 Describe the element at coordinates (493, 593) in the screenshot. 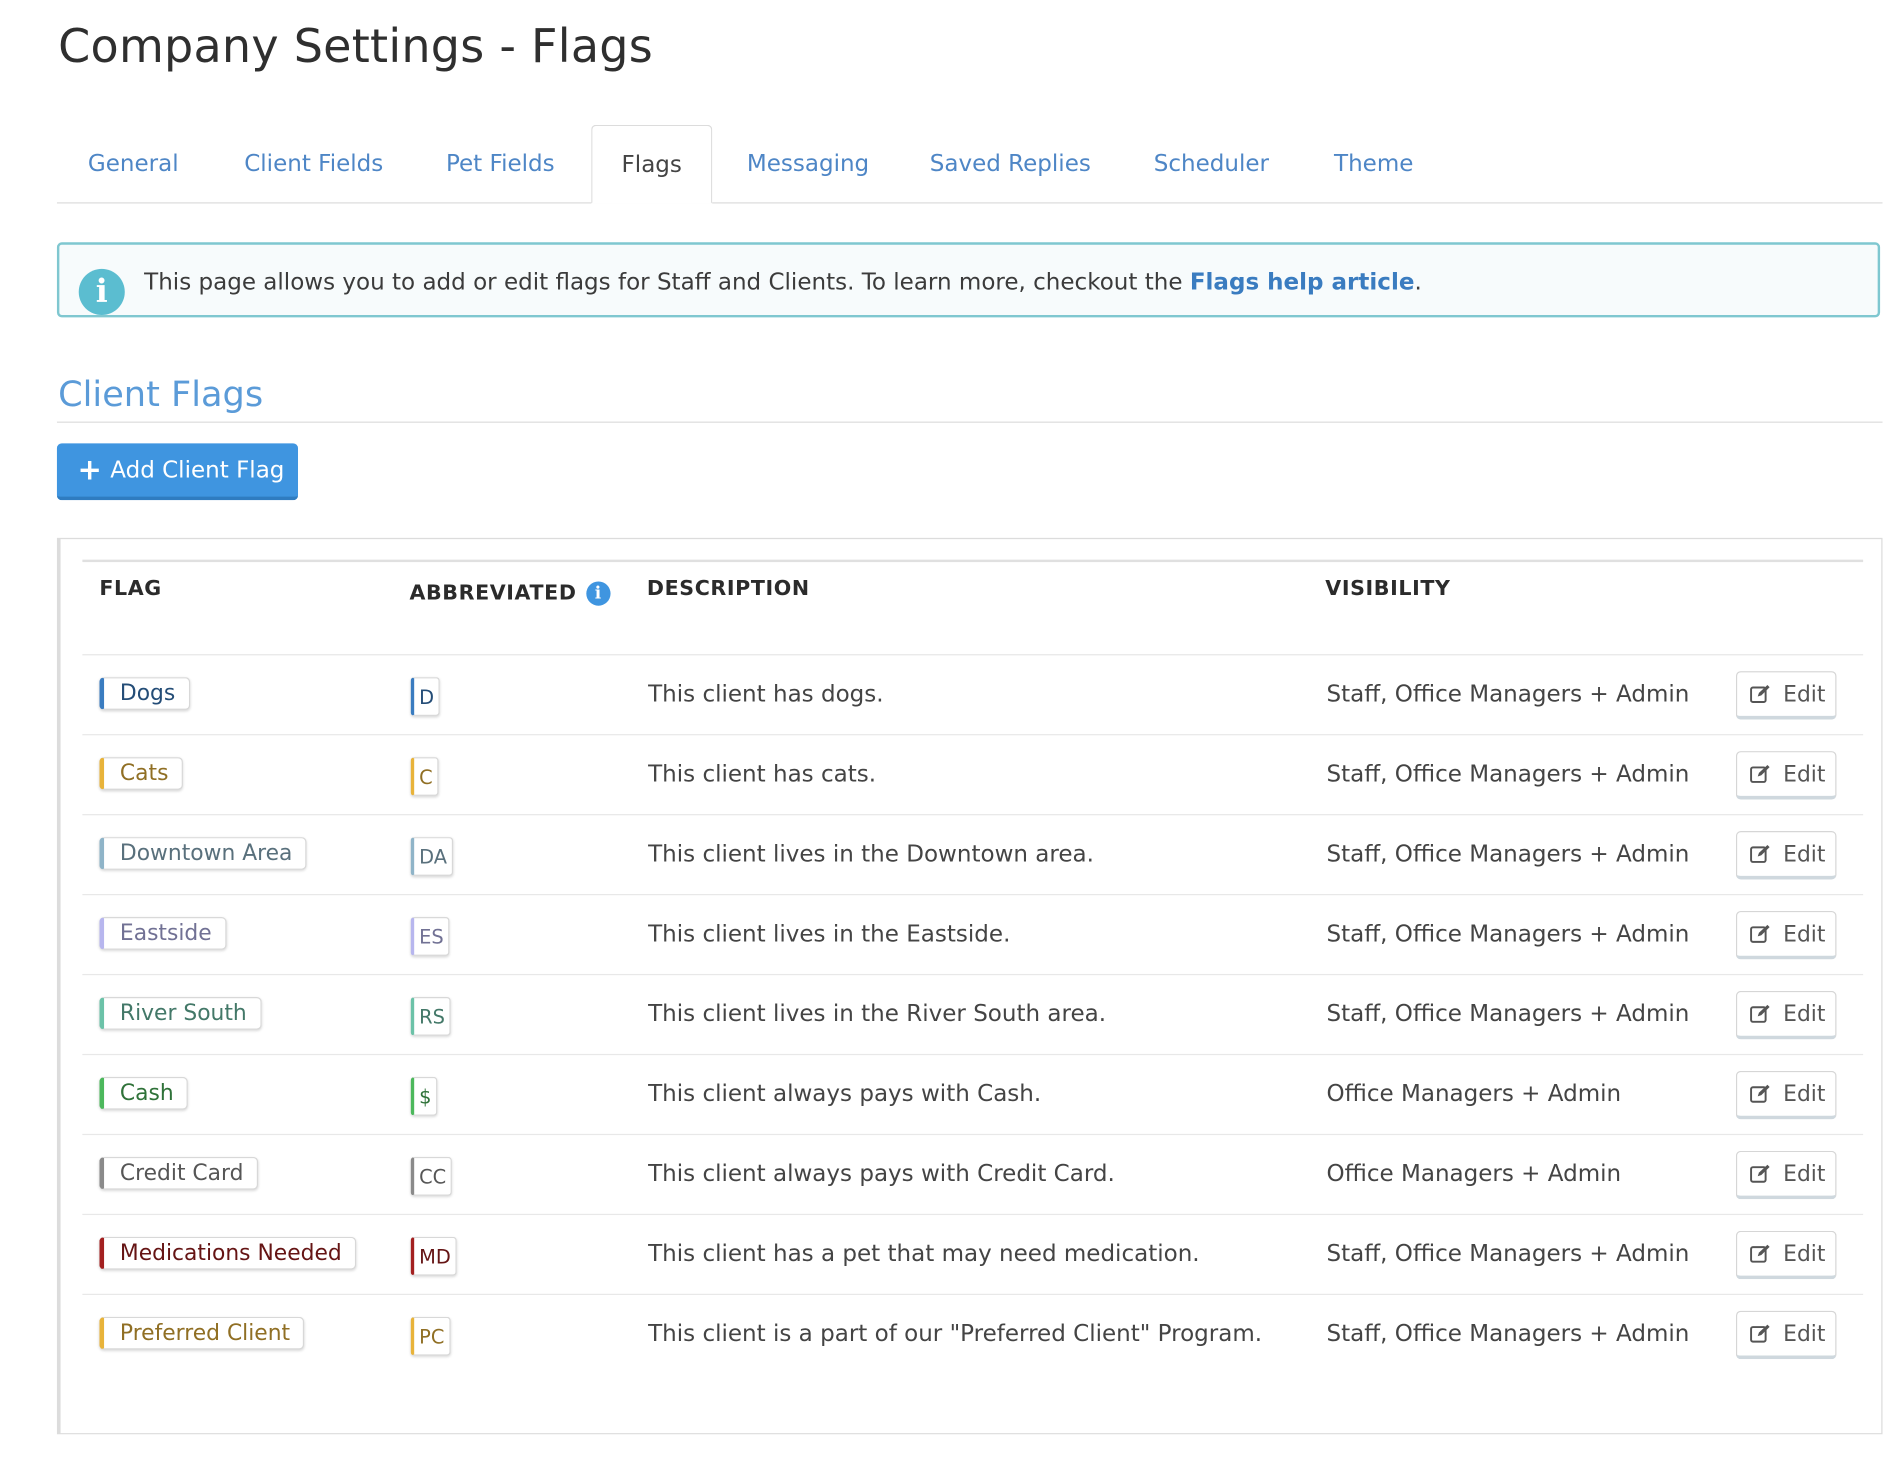

I see `header-abbreviated-label: ABBREVIATED` at that location.